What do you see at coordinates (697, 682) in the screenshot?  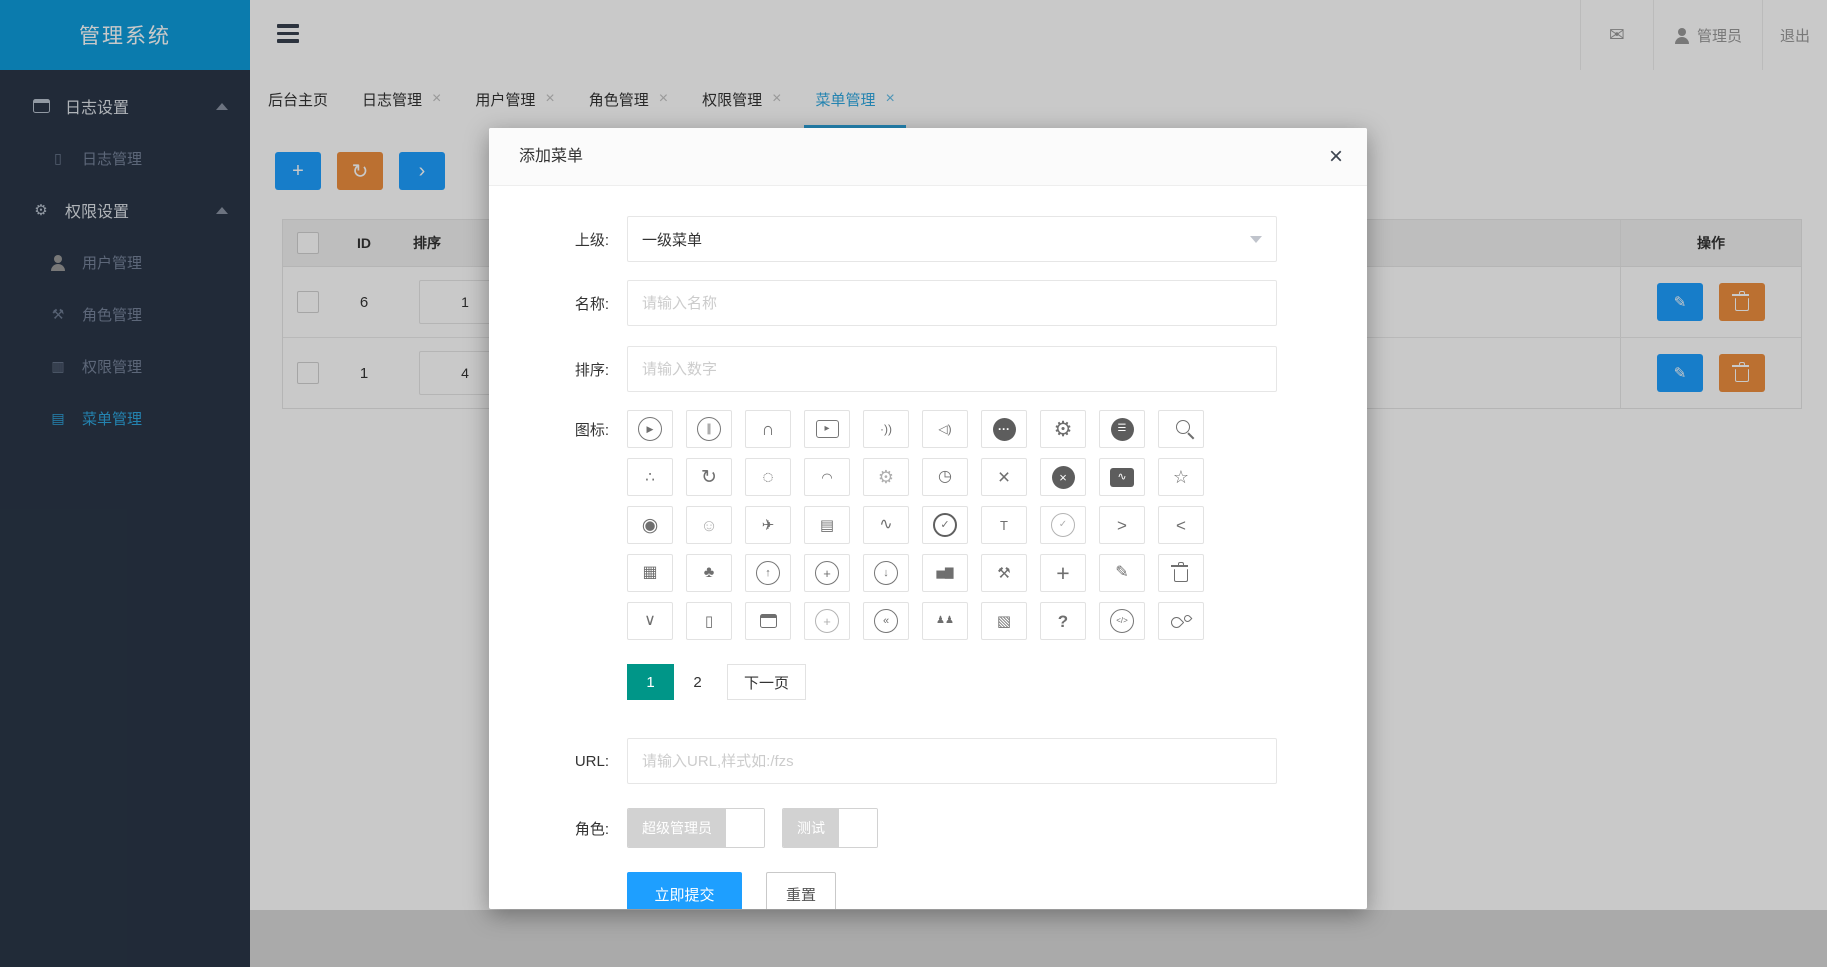 I see `page-2: 2` at bounding box center [697, 682].